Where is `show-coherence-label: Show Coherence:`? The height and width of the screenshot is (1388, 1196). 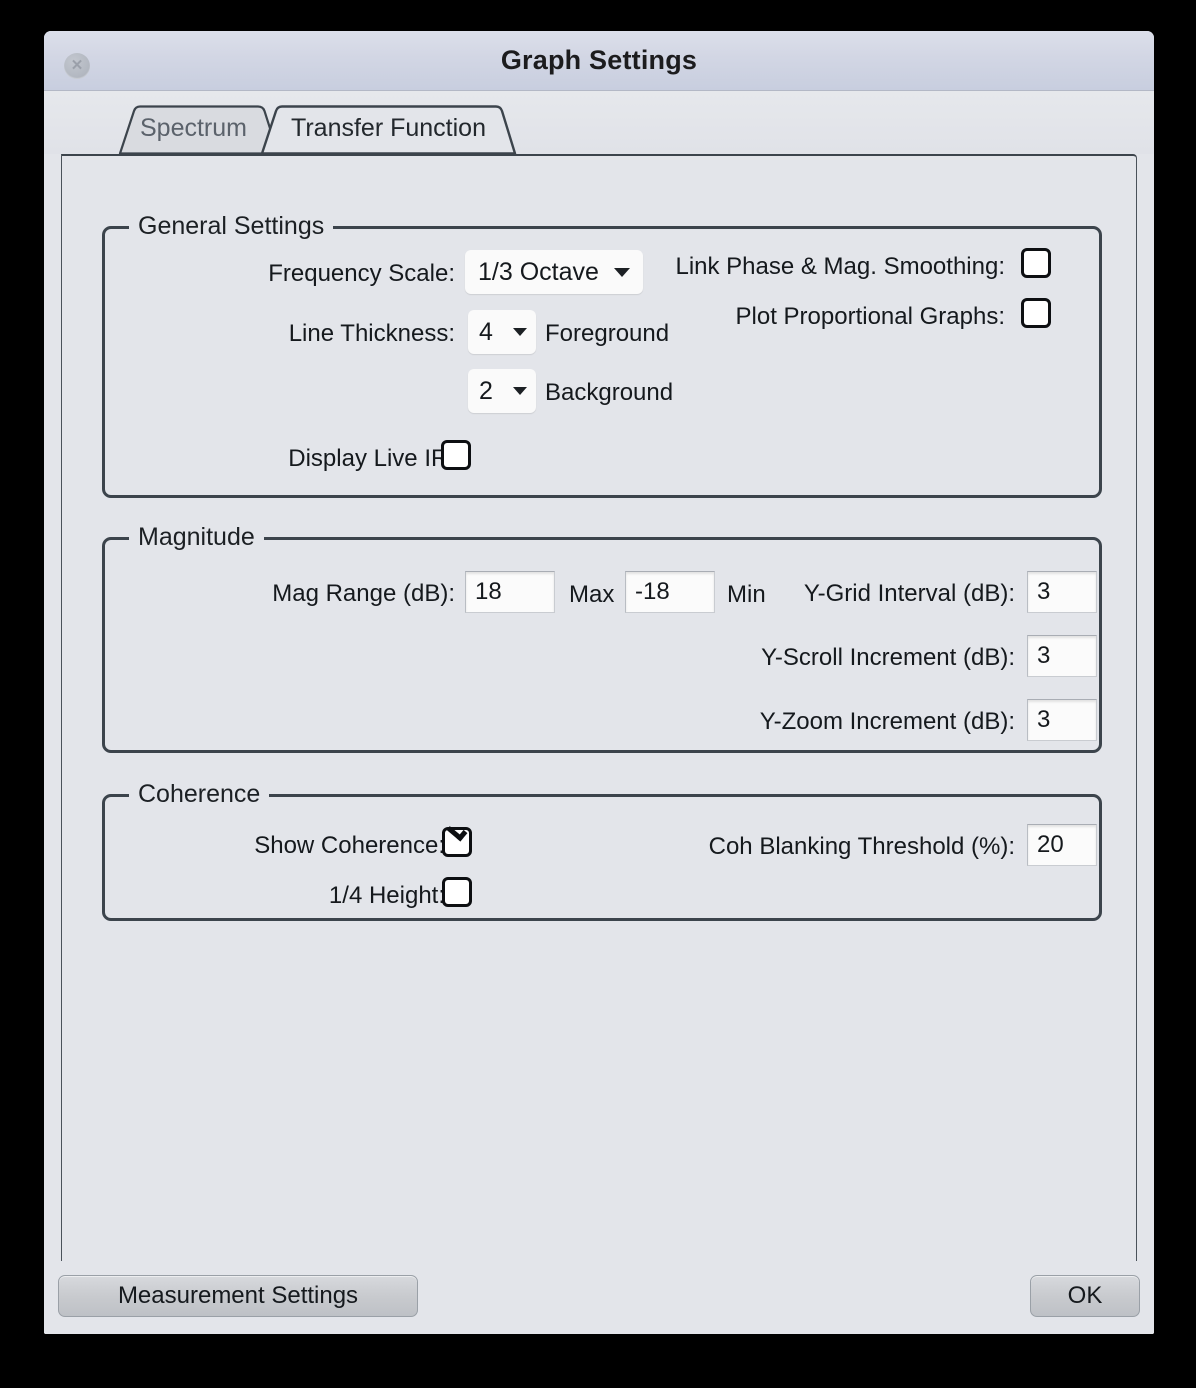
show-coherence-label: Show Coherence: is located at coordinates (349, 845).